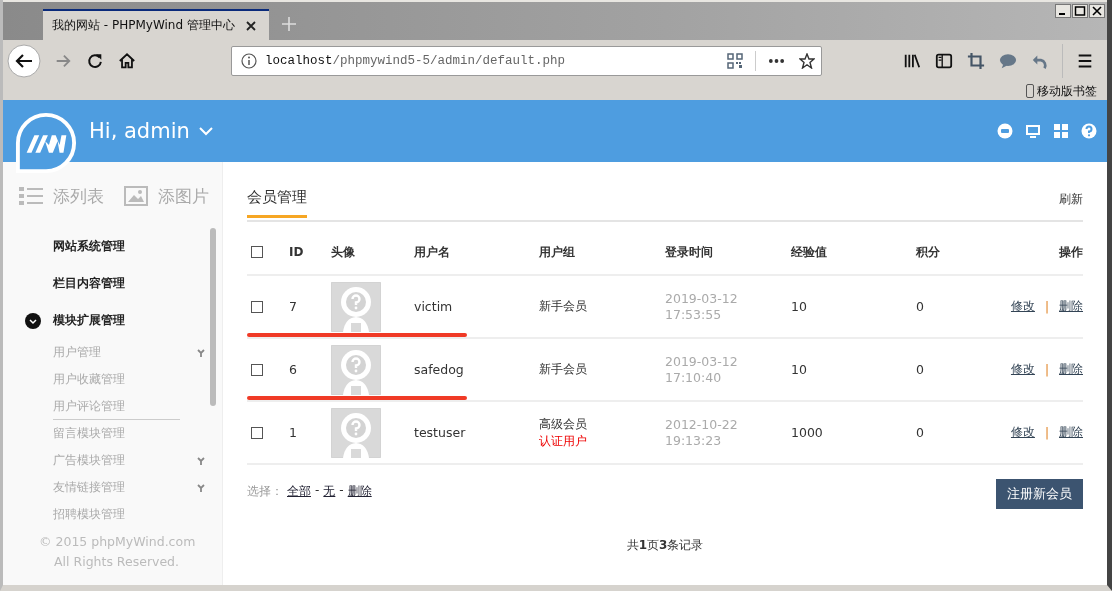 The height and width of the screenshot is (591, 1112). What do you see at coordinates (1071, 199) in the screenshot?
I see `refresh-link: 刷新` at bounding box center [1071, 199].